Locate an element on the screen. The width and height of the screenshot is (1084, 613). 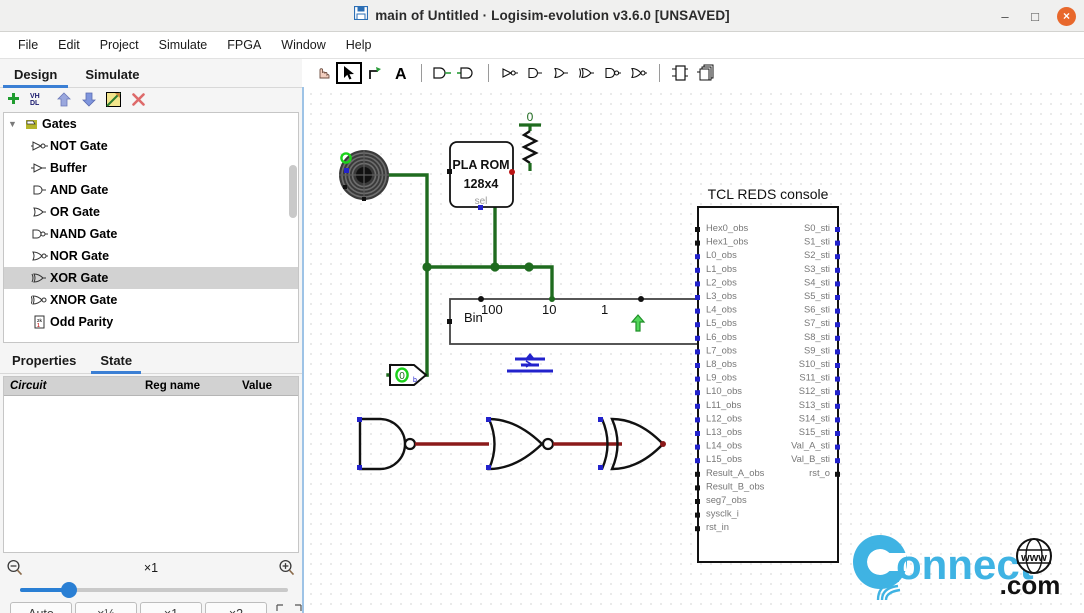
logo-suffix: .com is located at coordinates (1030, 585).